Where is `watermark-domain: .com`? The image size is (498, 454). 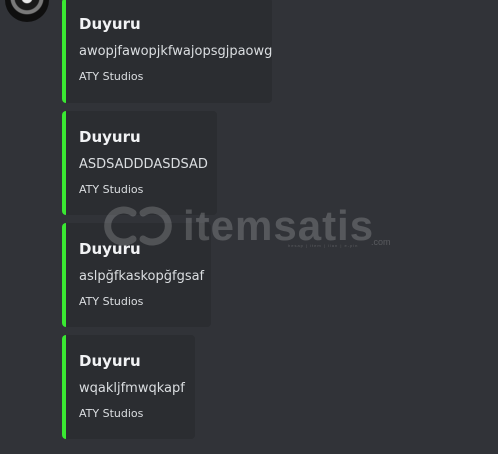
watermark-domain: .com is located at coordinates (381, 242).